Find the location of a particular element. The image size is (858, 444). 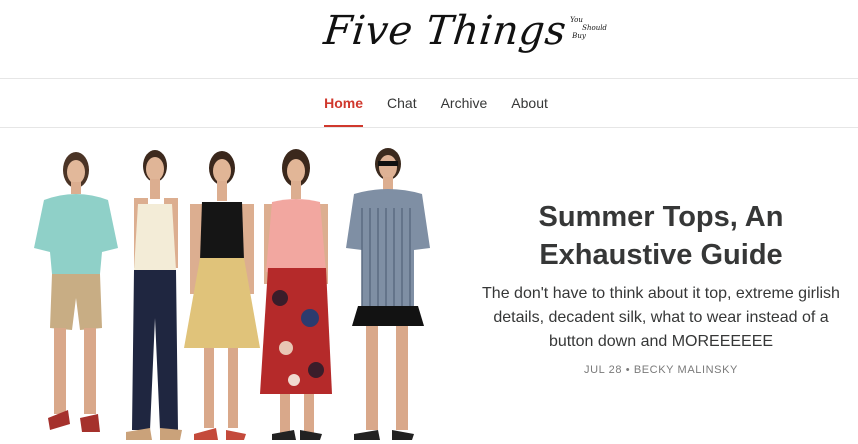

nav-archive: Archive is located at coordinates (464, 103).